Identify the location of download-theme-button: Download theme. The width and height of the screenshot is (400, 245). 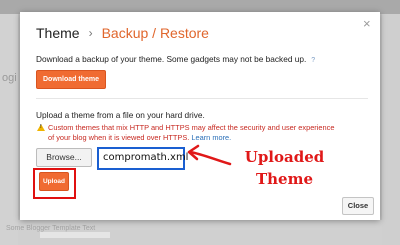
(71, 79).